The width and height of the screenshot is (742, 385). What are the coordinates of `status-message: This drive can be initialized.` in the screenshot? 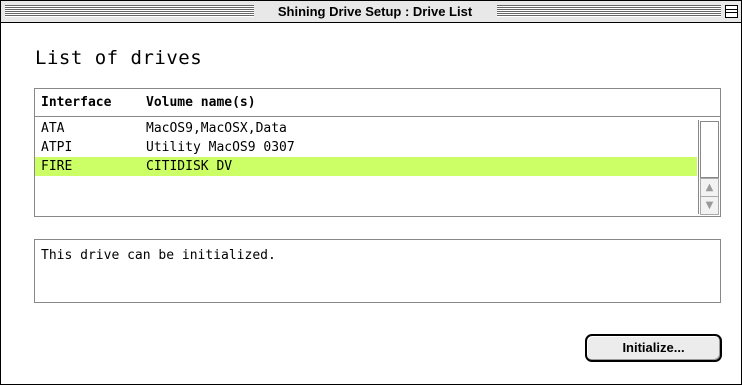 It's located at (158, 255).